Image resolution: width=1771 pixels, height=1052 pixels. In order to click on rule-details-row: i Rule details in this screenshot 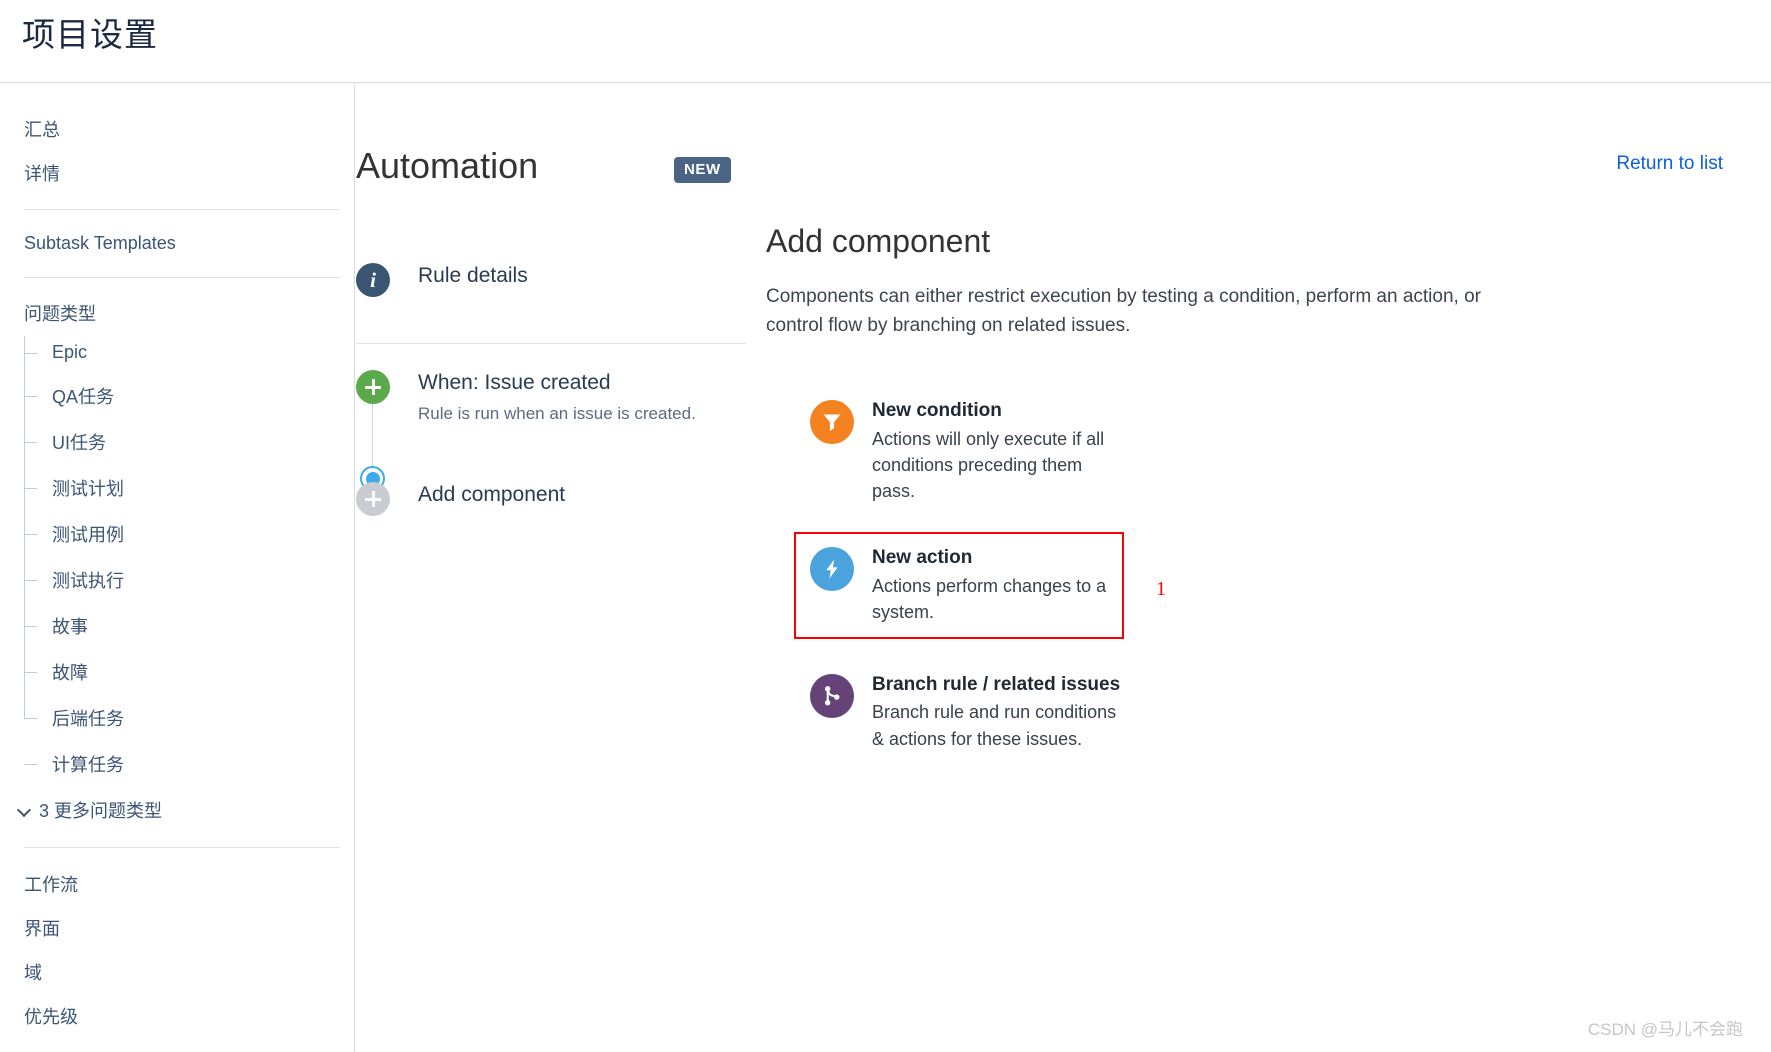, I will do `click(551, 291)`.